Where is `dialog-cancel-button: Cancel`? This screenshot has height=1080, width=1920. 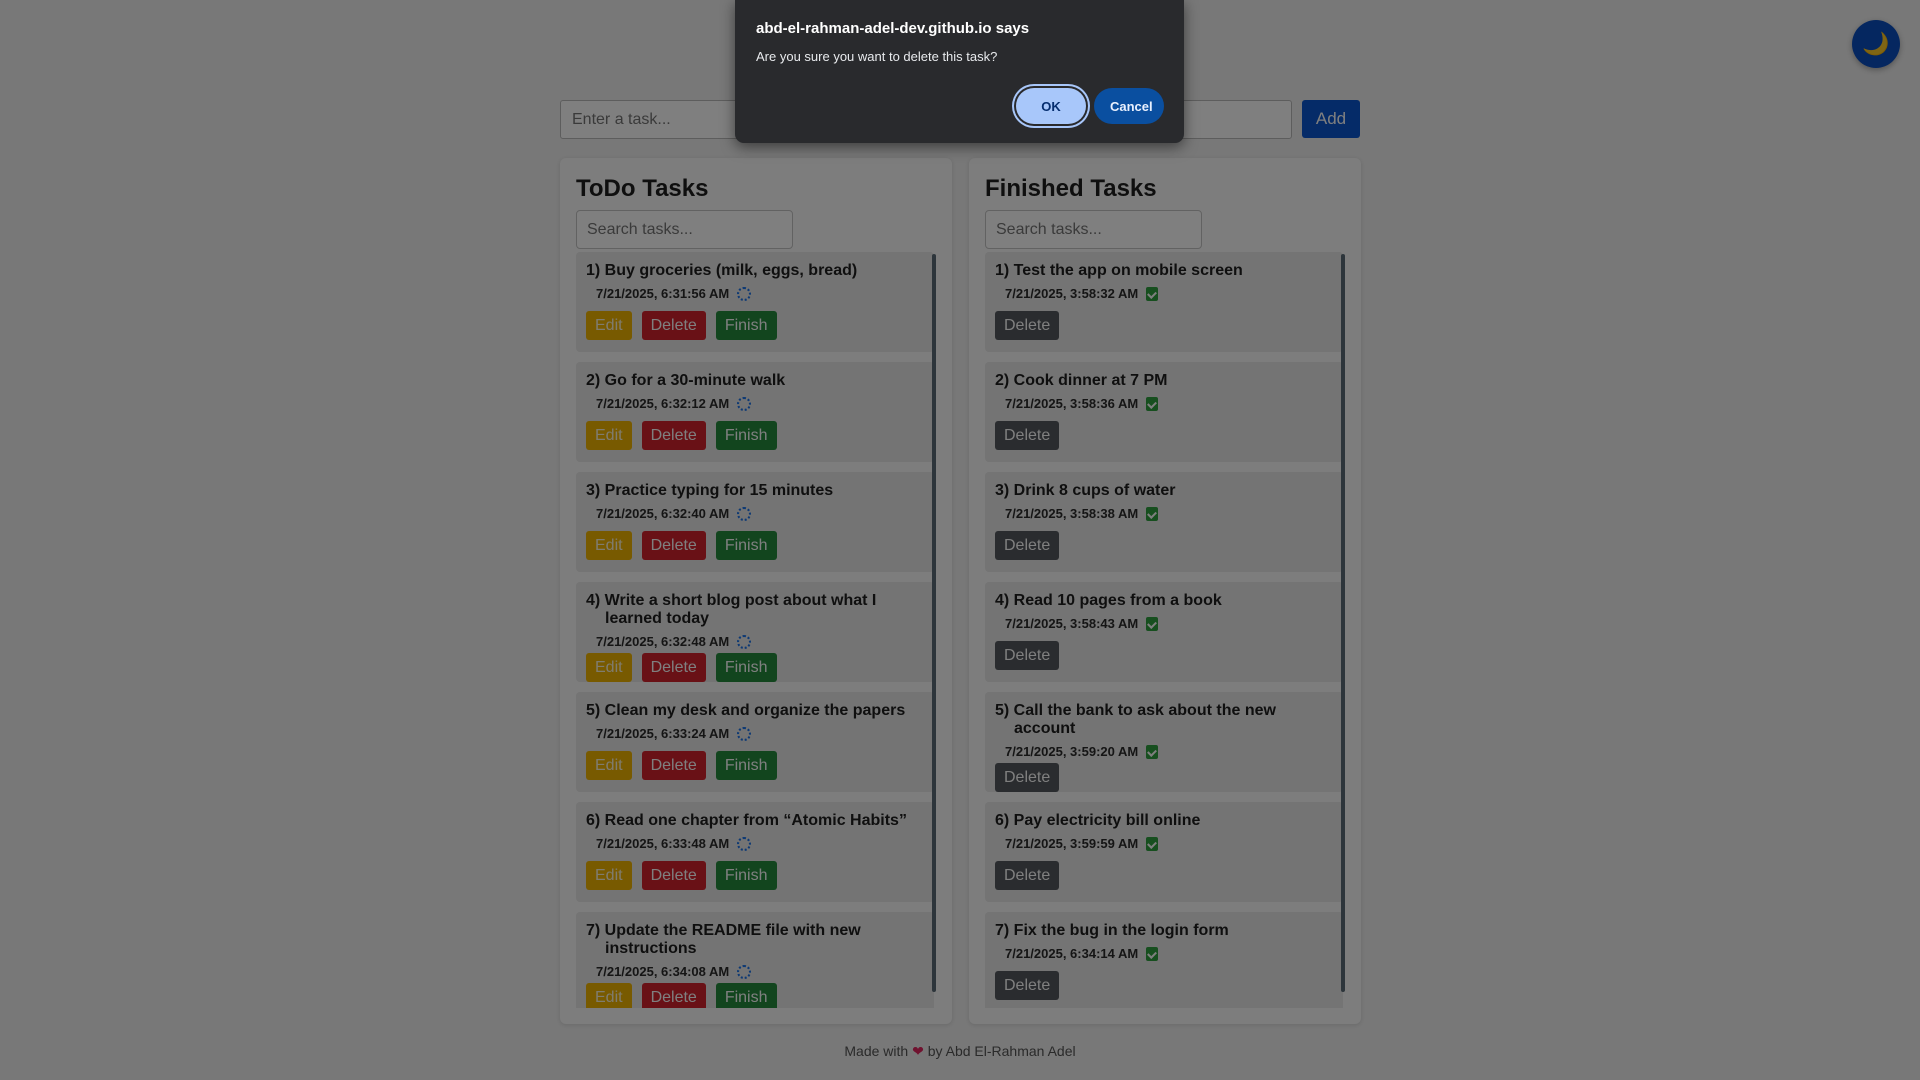 dialog-cancel-button: Cancel is located at coordinates (1129, 106).